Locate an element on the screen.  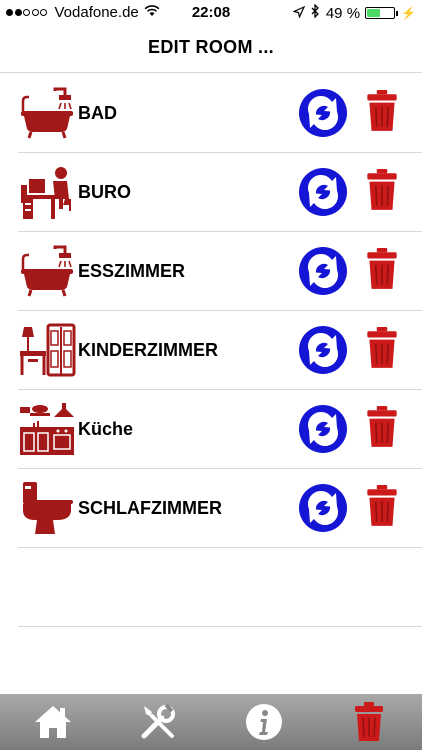
info-icon is located at coordinates (263, 722).